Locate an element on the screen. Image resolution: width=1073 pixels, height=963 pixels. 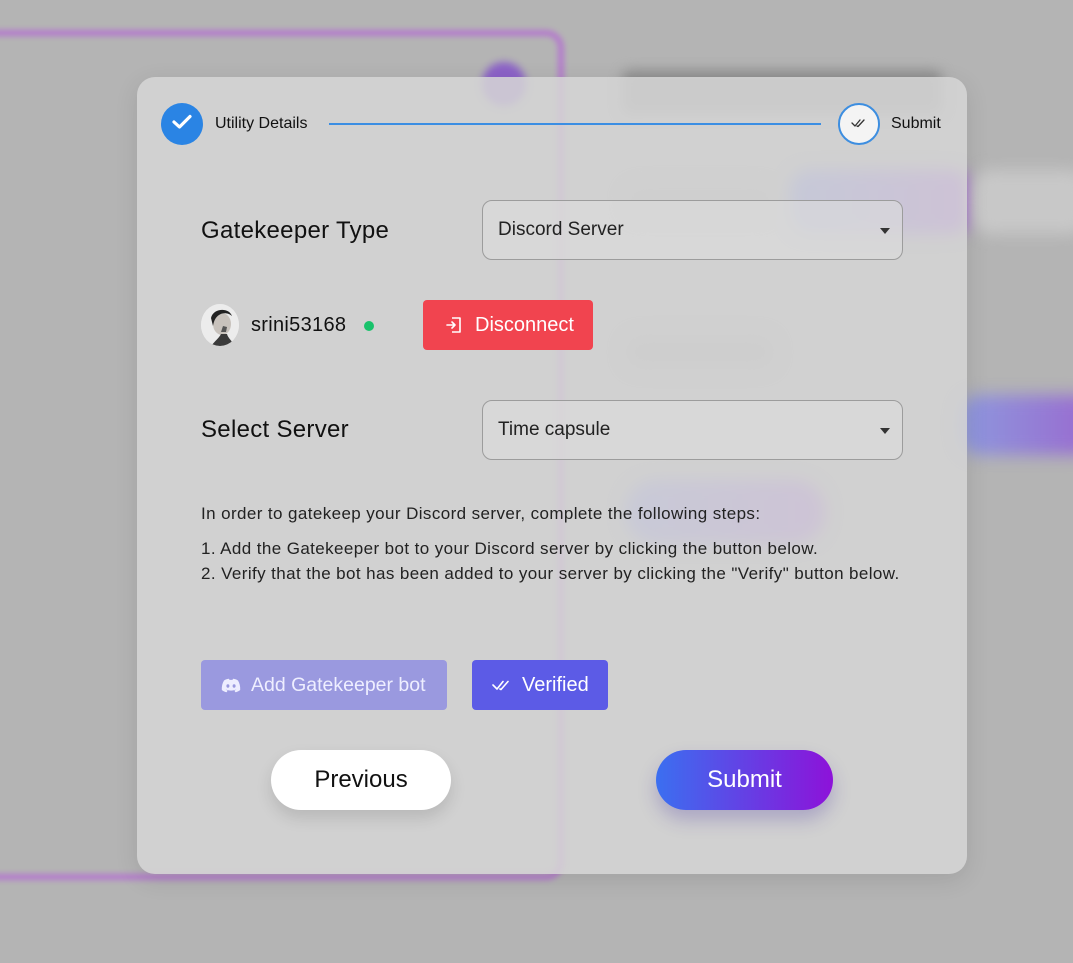
disconnect-label: Disconnect is located at coordinates (524, 324).